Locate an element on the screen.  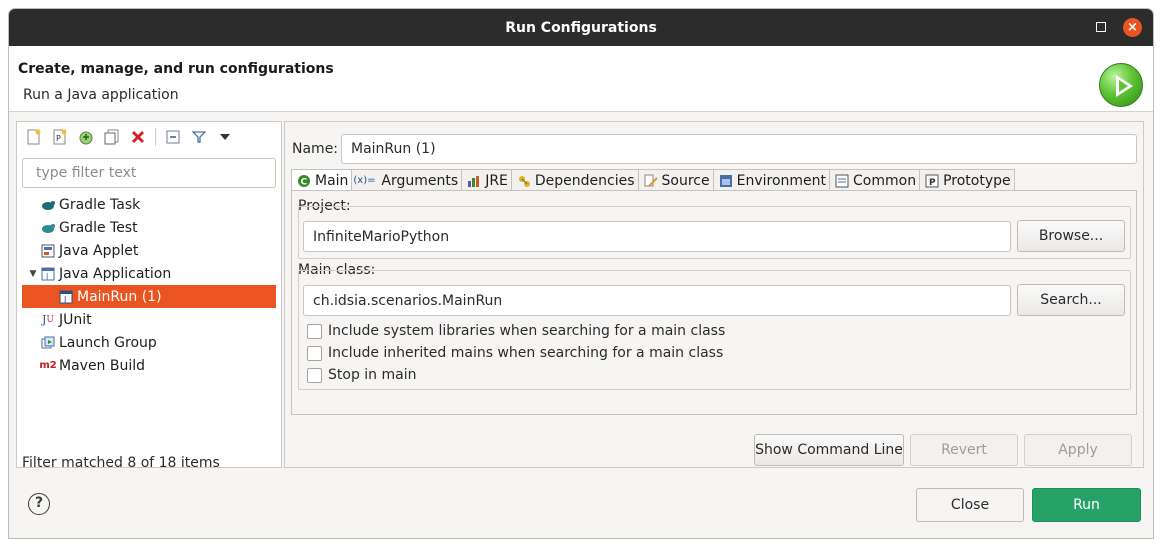
maven-icon: m2 is located at coordinates (48, 365).